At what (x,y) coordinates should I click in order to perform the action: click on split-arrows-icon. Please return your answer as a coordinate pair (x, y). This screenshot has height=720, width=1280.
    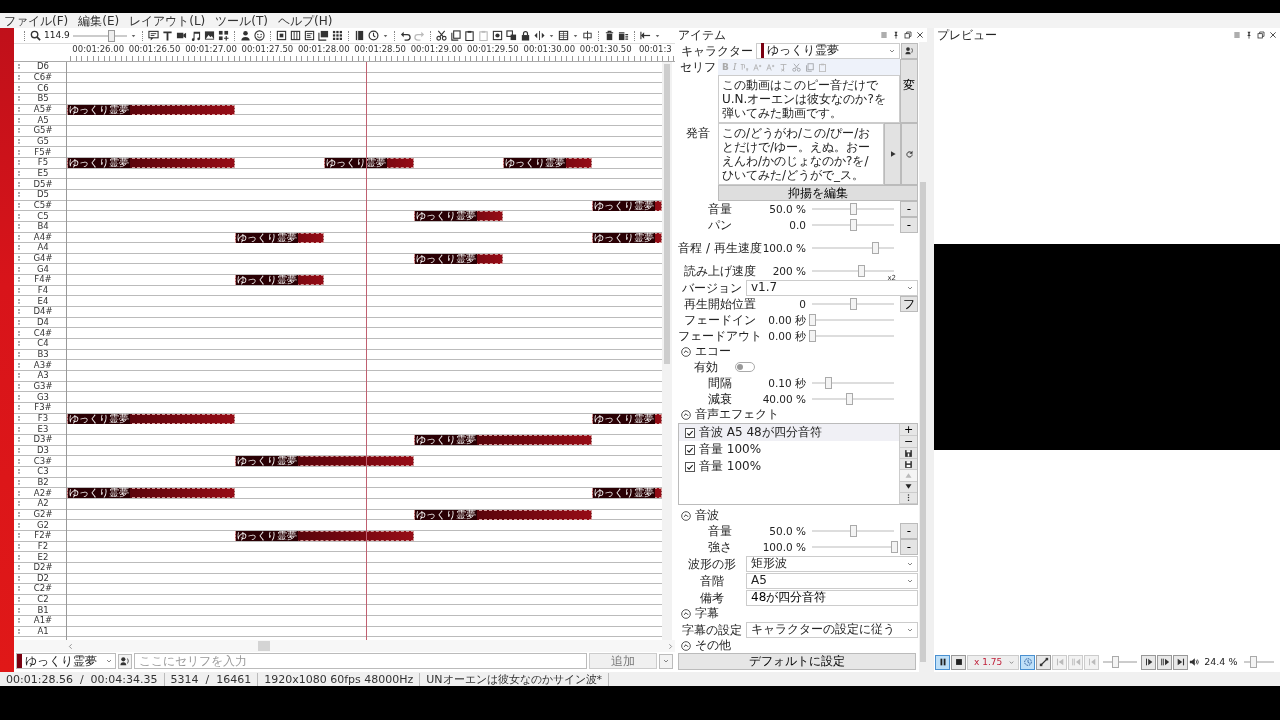
    Looking at the image, I should click on (539, 35).